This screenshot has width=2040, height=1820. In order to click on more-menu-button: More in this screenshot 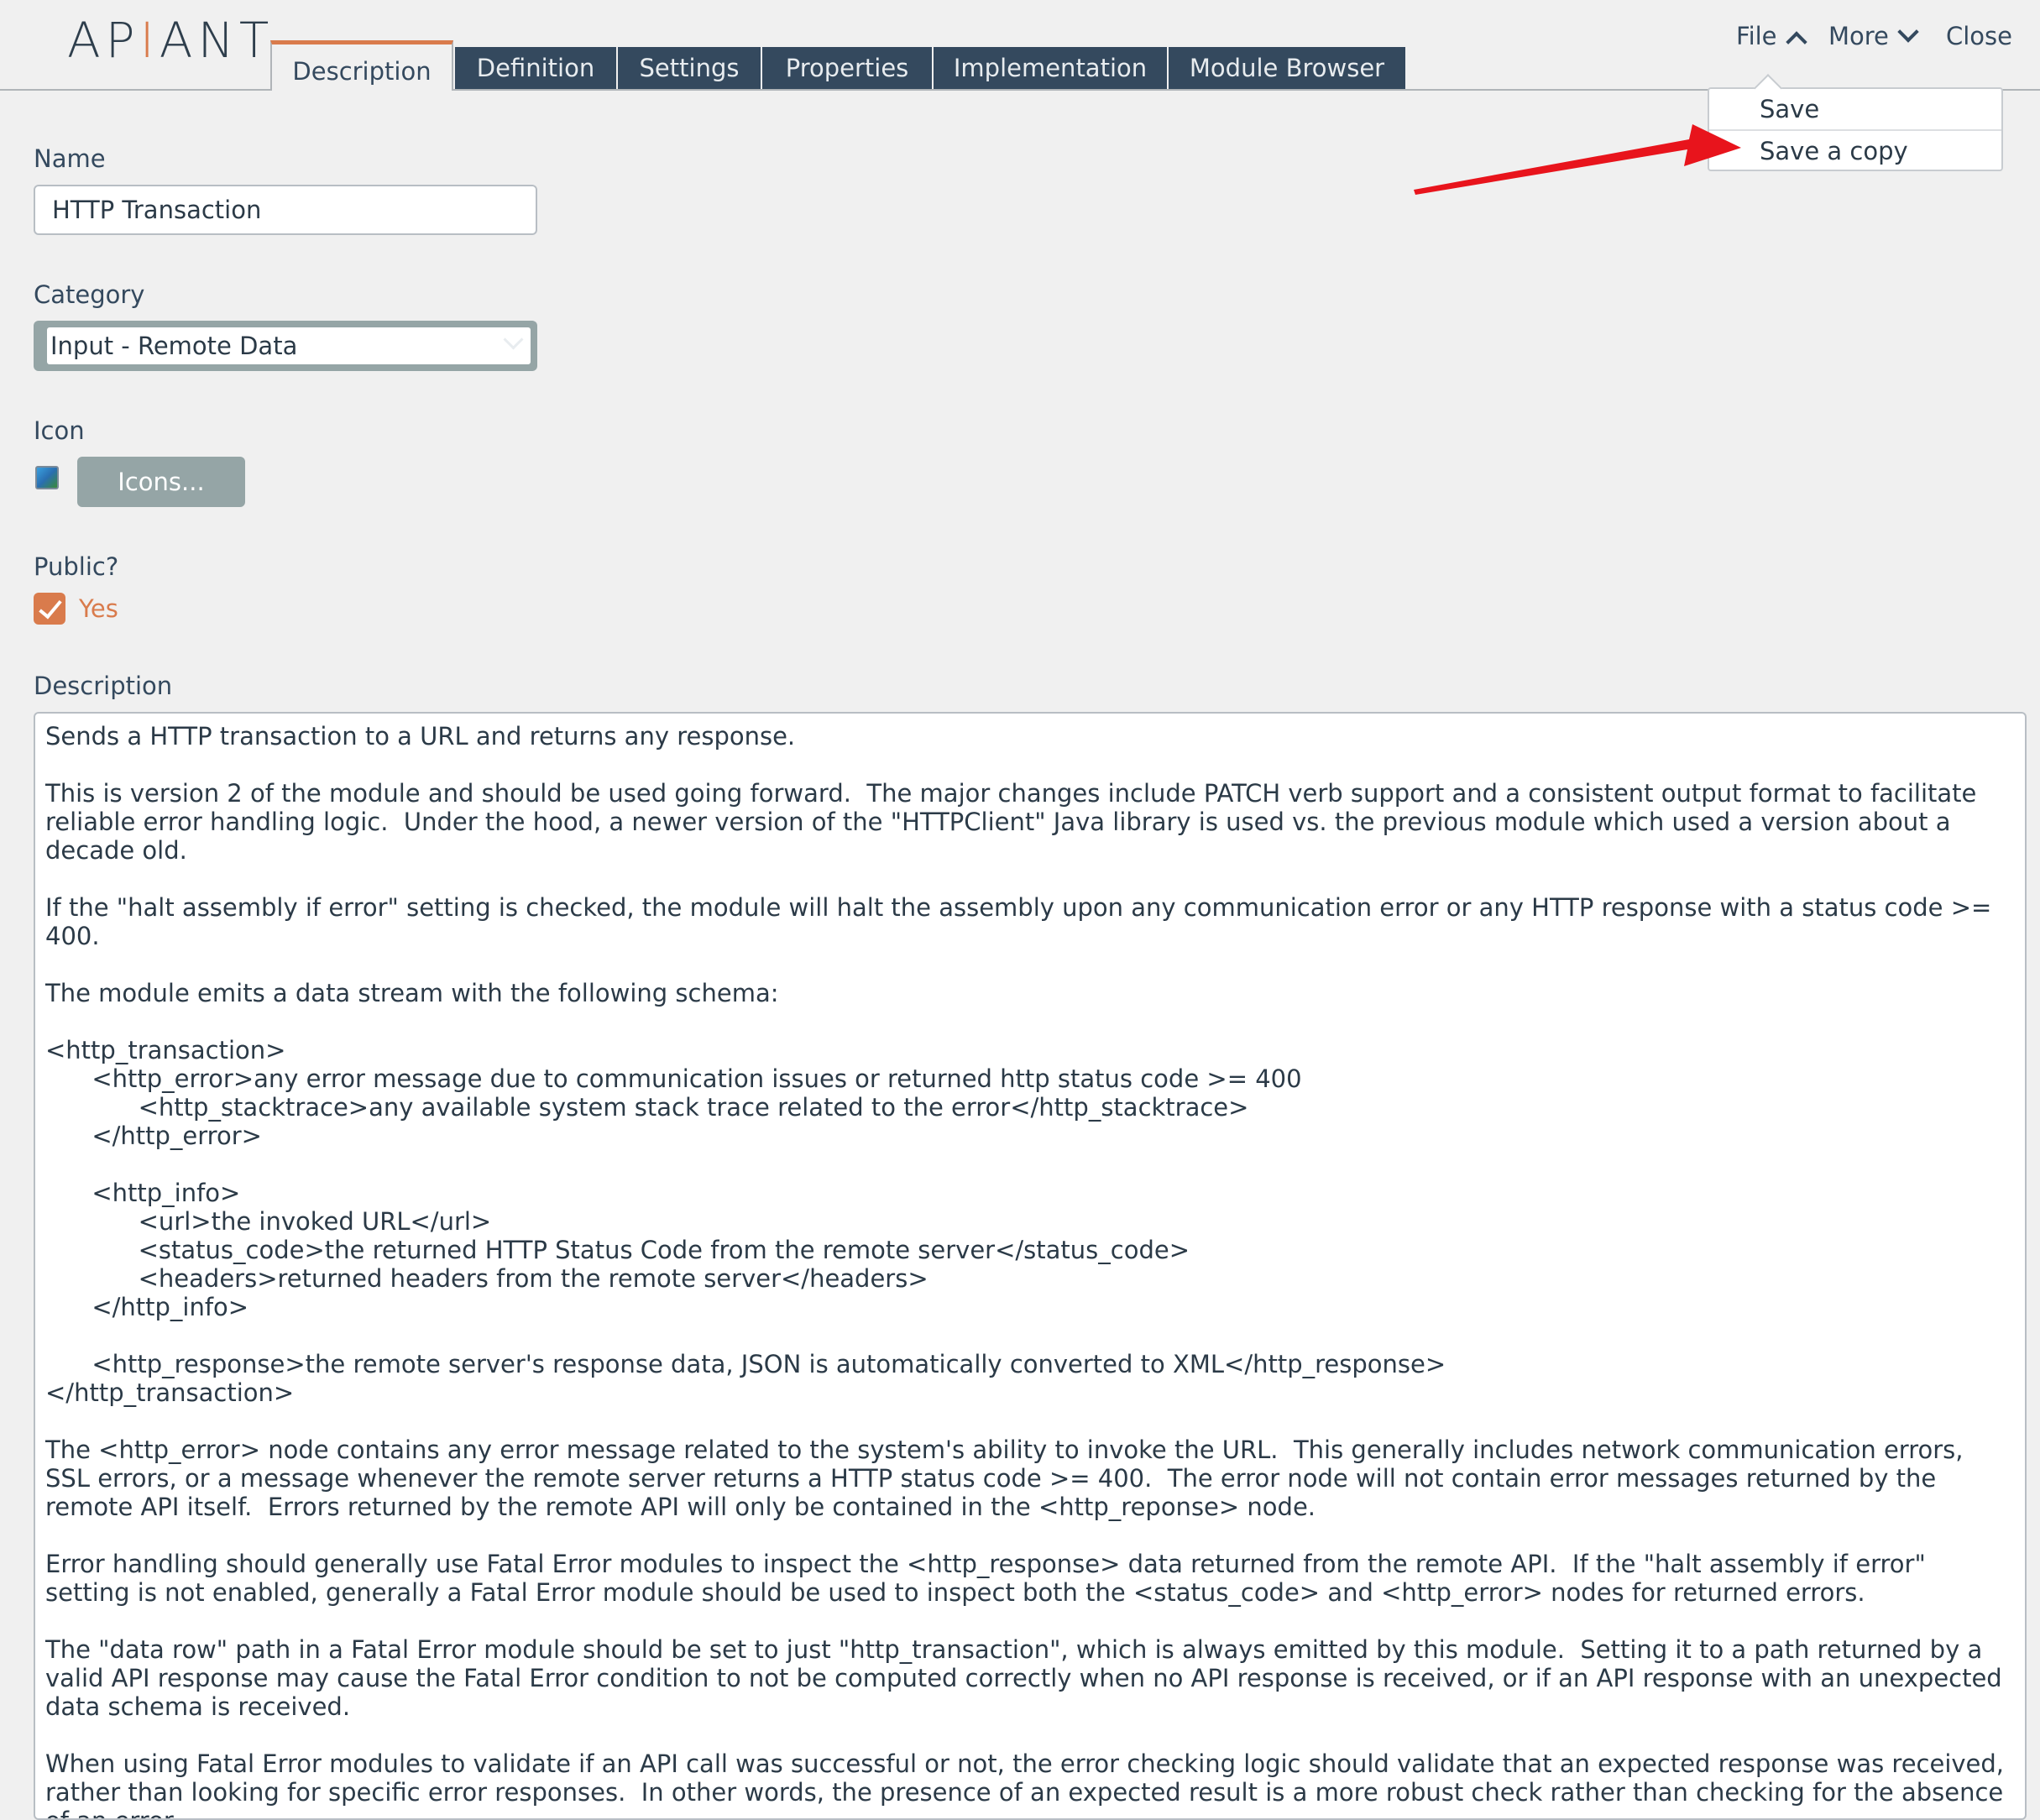, I will do `click(1873, 35)`.